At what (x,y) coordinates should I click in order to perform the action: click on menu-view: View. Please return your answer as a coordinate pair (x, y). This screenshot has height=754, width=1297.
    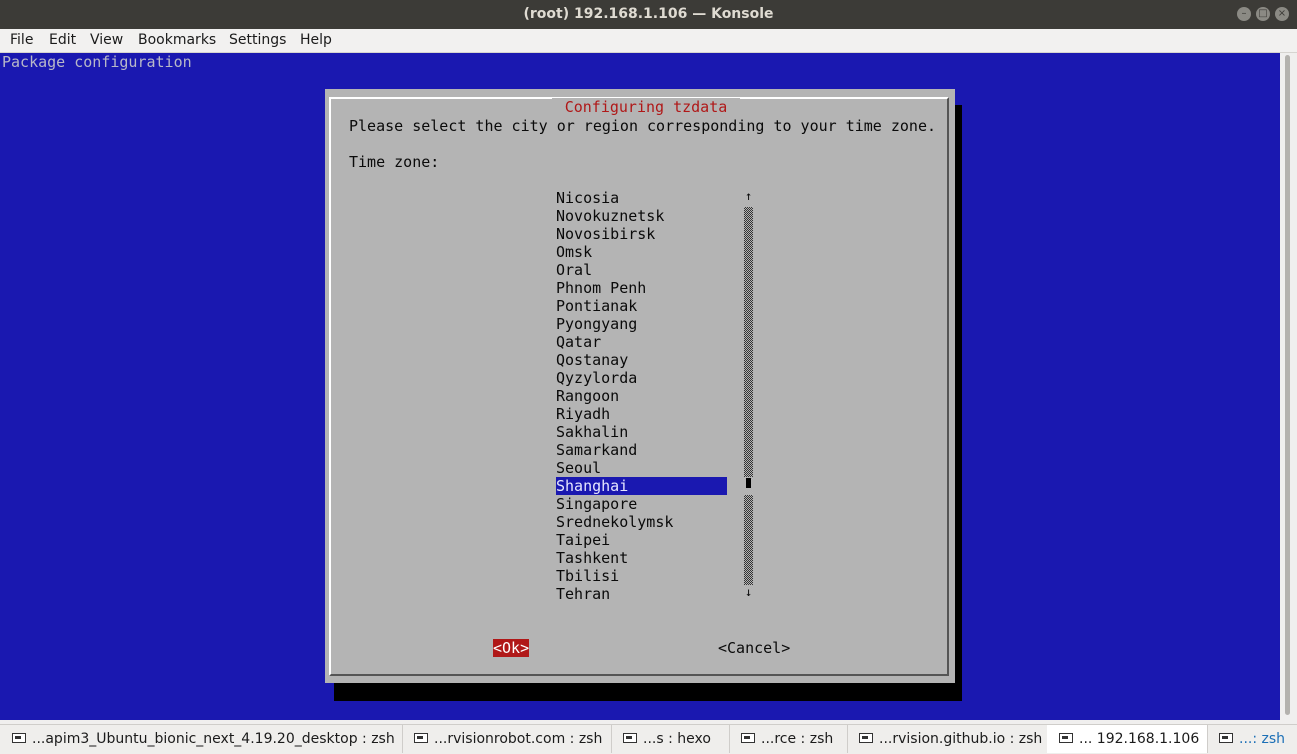
    Looking at the image, I should click on (106, 40).